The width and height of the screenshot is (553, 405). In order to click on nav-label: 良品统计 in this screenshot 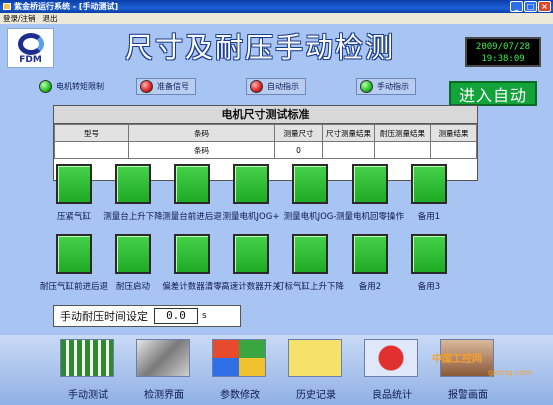, I will do `click(392, 395)`.